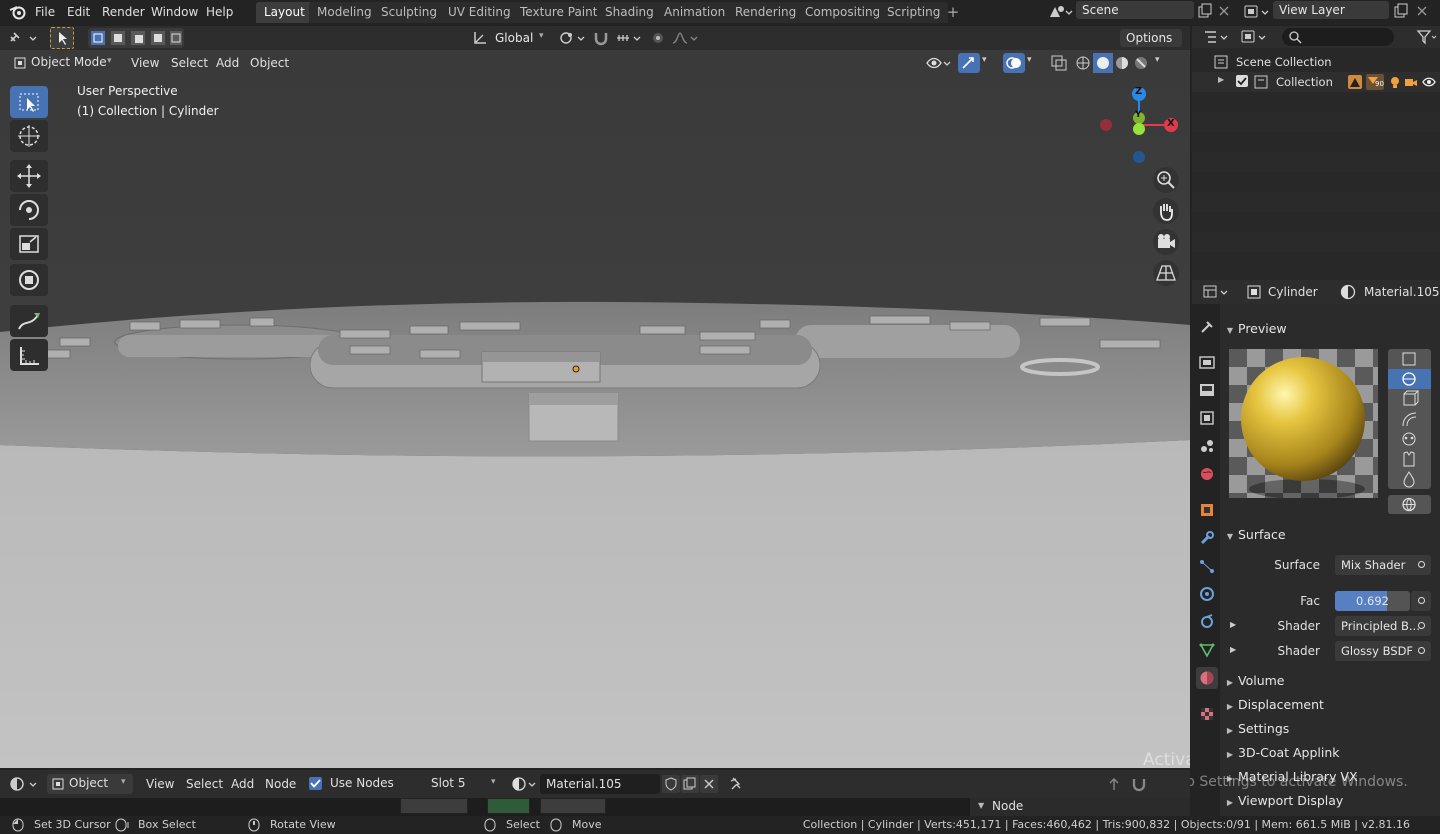  What do you see at coordinates (145, 63) in the screenshot?
I see `viewport-menu-view: View` at bounding box center [145, 63].